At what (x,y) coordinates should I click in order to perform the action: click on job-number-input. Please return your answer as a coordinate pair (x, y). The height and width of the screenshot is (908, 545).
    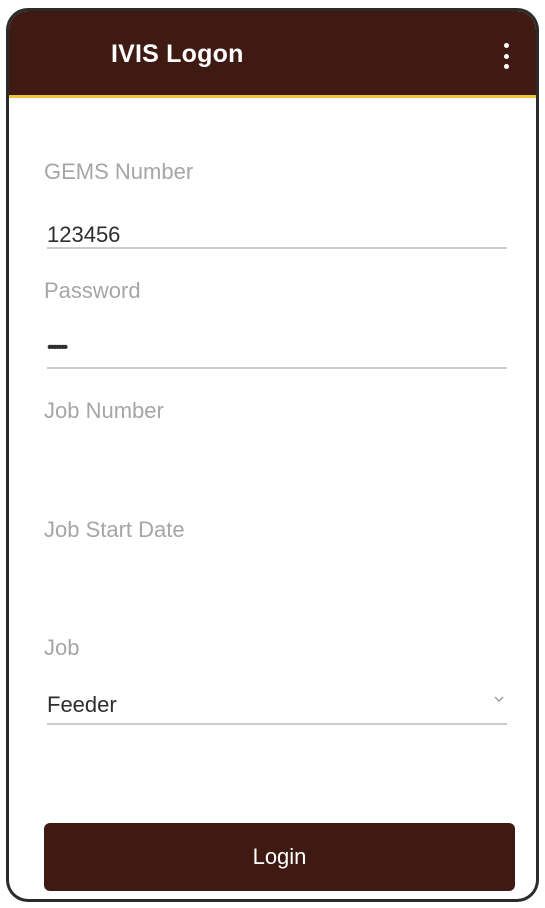
    Looking at the image, I should click on (277, 471).